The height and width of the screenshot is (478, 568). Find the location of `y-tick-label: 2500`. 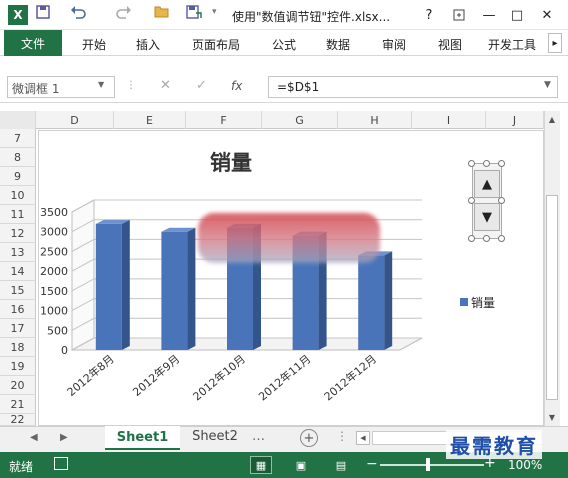

y-tick-label: 2500 is located at coordinates (54, 251).